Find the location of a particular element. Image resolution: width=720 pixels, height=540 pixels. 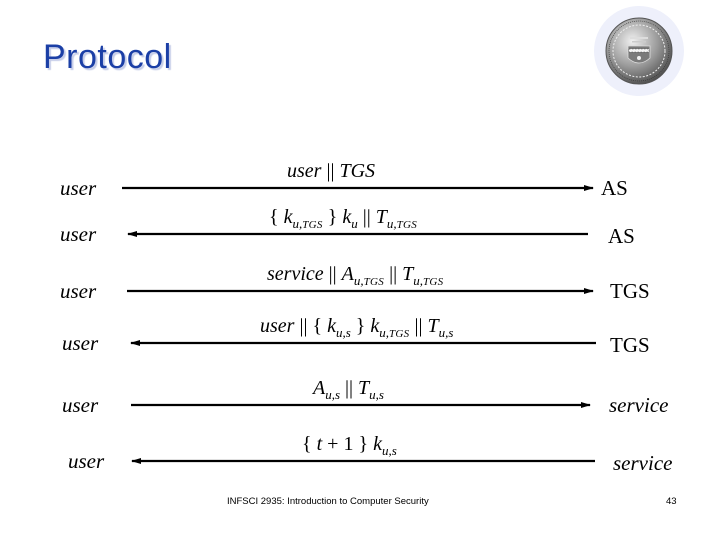

message-term: service is located at coordinates (295, 274).